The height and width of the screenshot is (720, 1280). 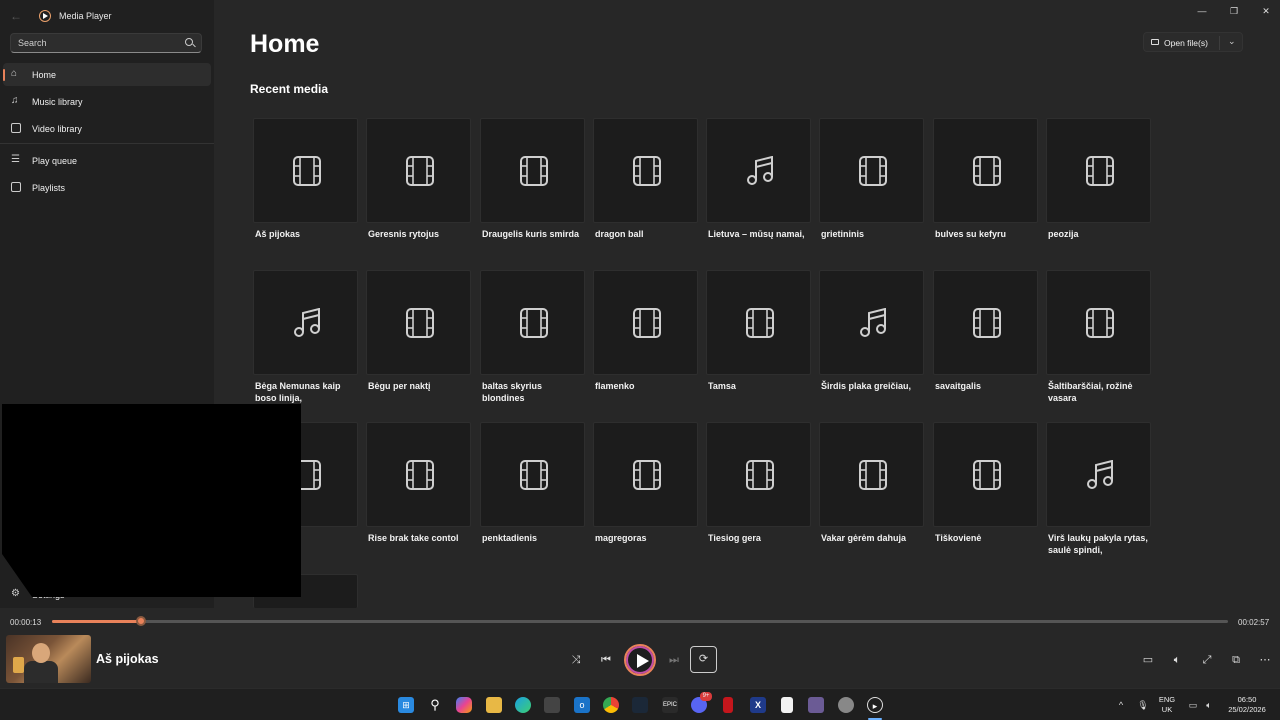 I want to click on github-desktop-icon, so click(x=846, y=705).